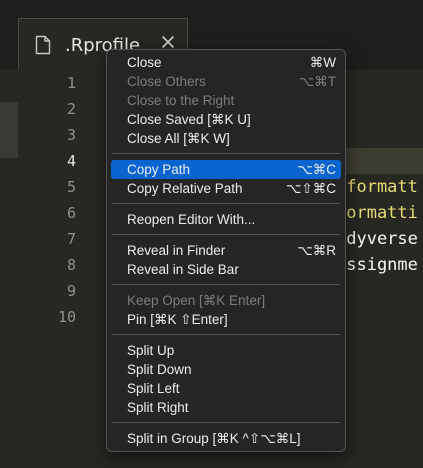  I want to click on activity-strip, so click(9, 130).